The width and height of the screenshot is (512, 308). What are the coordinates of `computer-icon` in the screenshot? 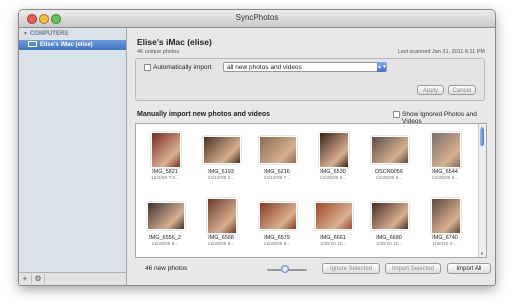 It's located at (32, 44).